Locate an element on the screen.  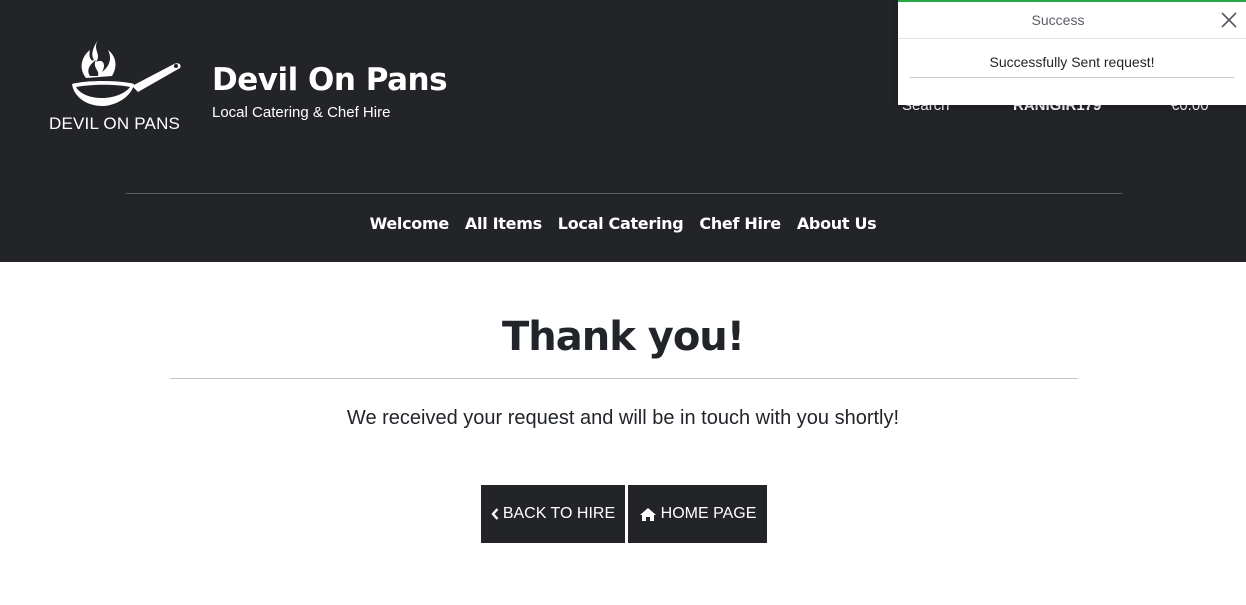
logo-text: DEVIL ON PANS is located at coordinates (115, 123).